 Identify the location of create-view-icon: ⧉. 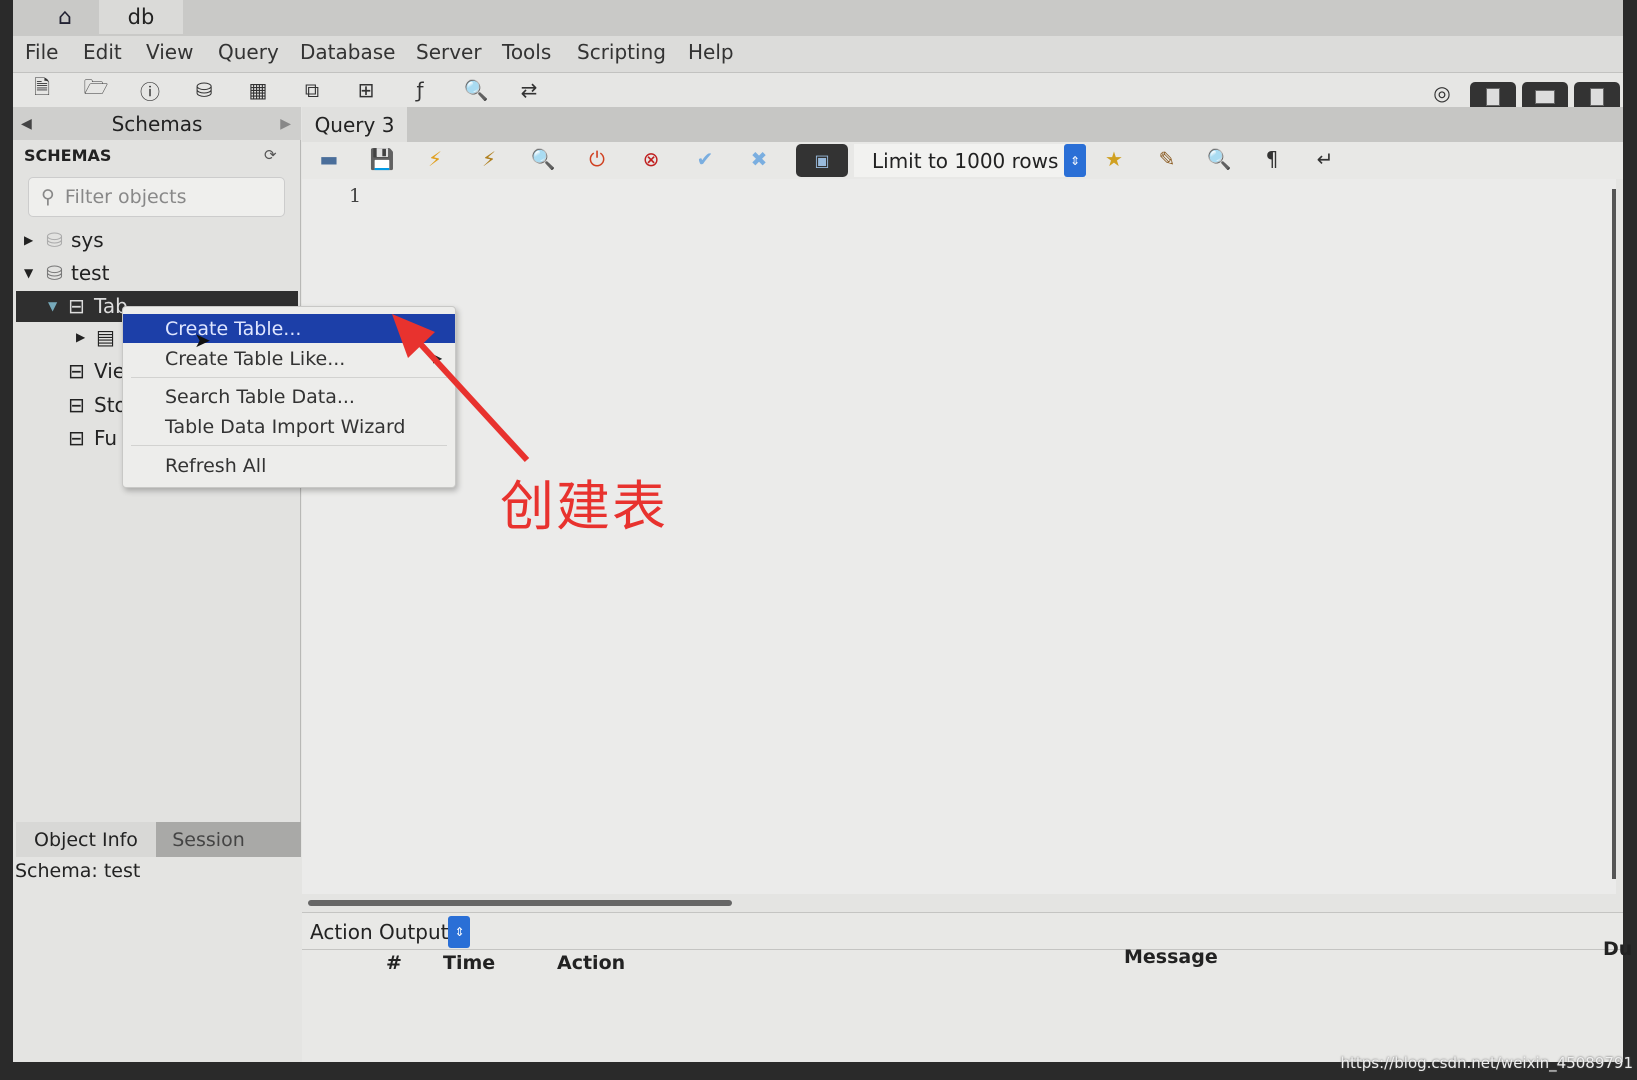
(312, 90).